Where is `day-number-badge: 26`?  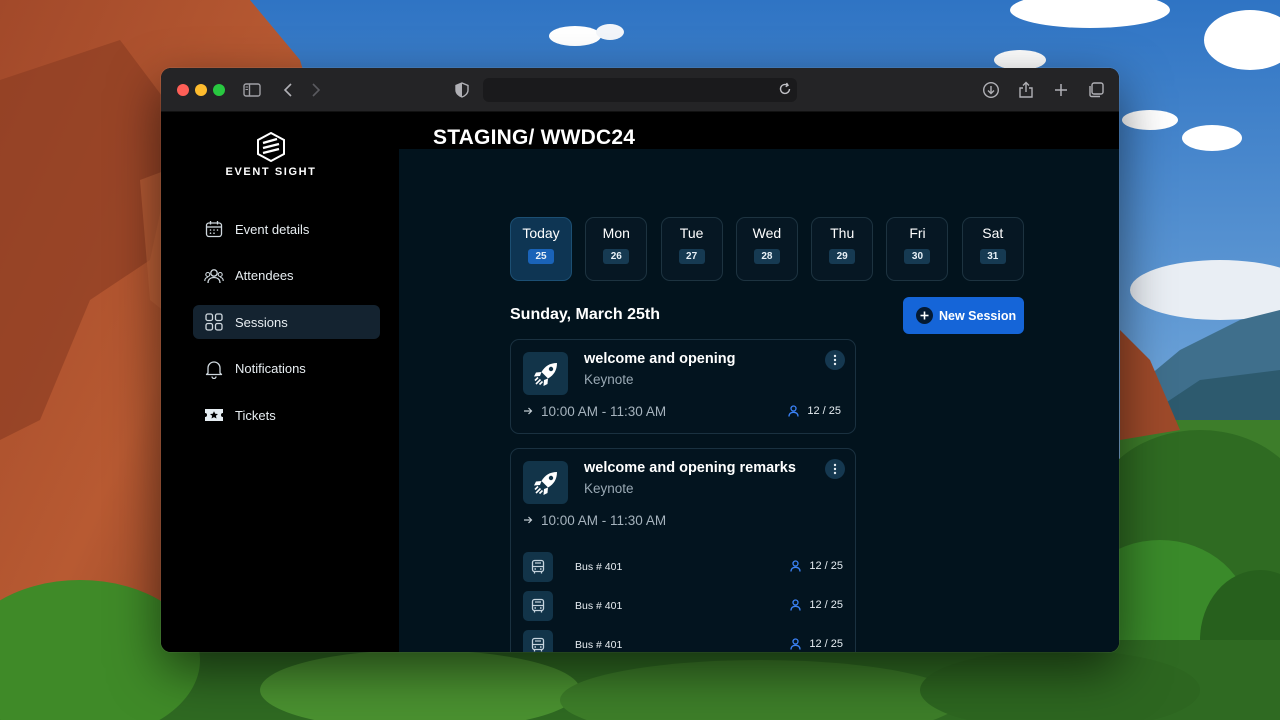 day-number-badge: 26 is located at coordinates (616, 256).